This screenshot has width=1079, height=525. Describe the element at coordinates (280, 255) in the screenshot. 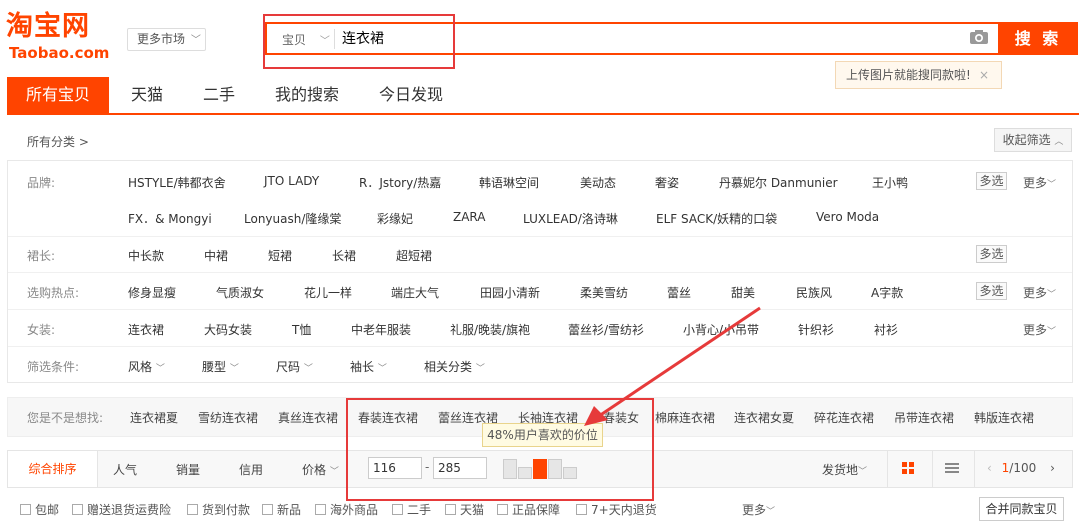

I see `skirt-length-item: 短裙` at that location.